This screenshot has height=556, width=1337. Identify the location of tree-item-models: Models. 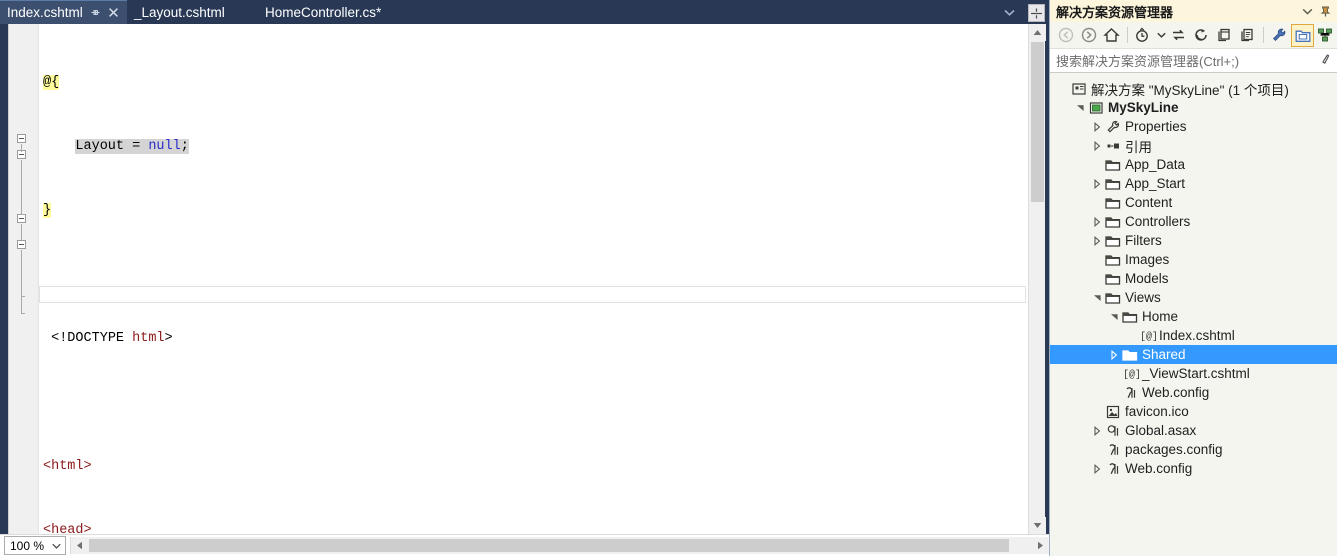
(1193, 278).